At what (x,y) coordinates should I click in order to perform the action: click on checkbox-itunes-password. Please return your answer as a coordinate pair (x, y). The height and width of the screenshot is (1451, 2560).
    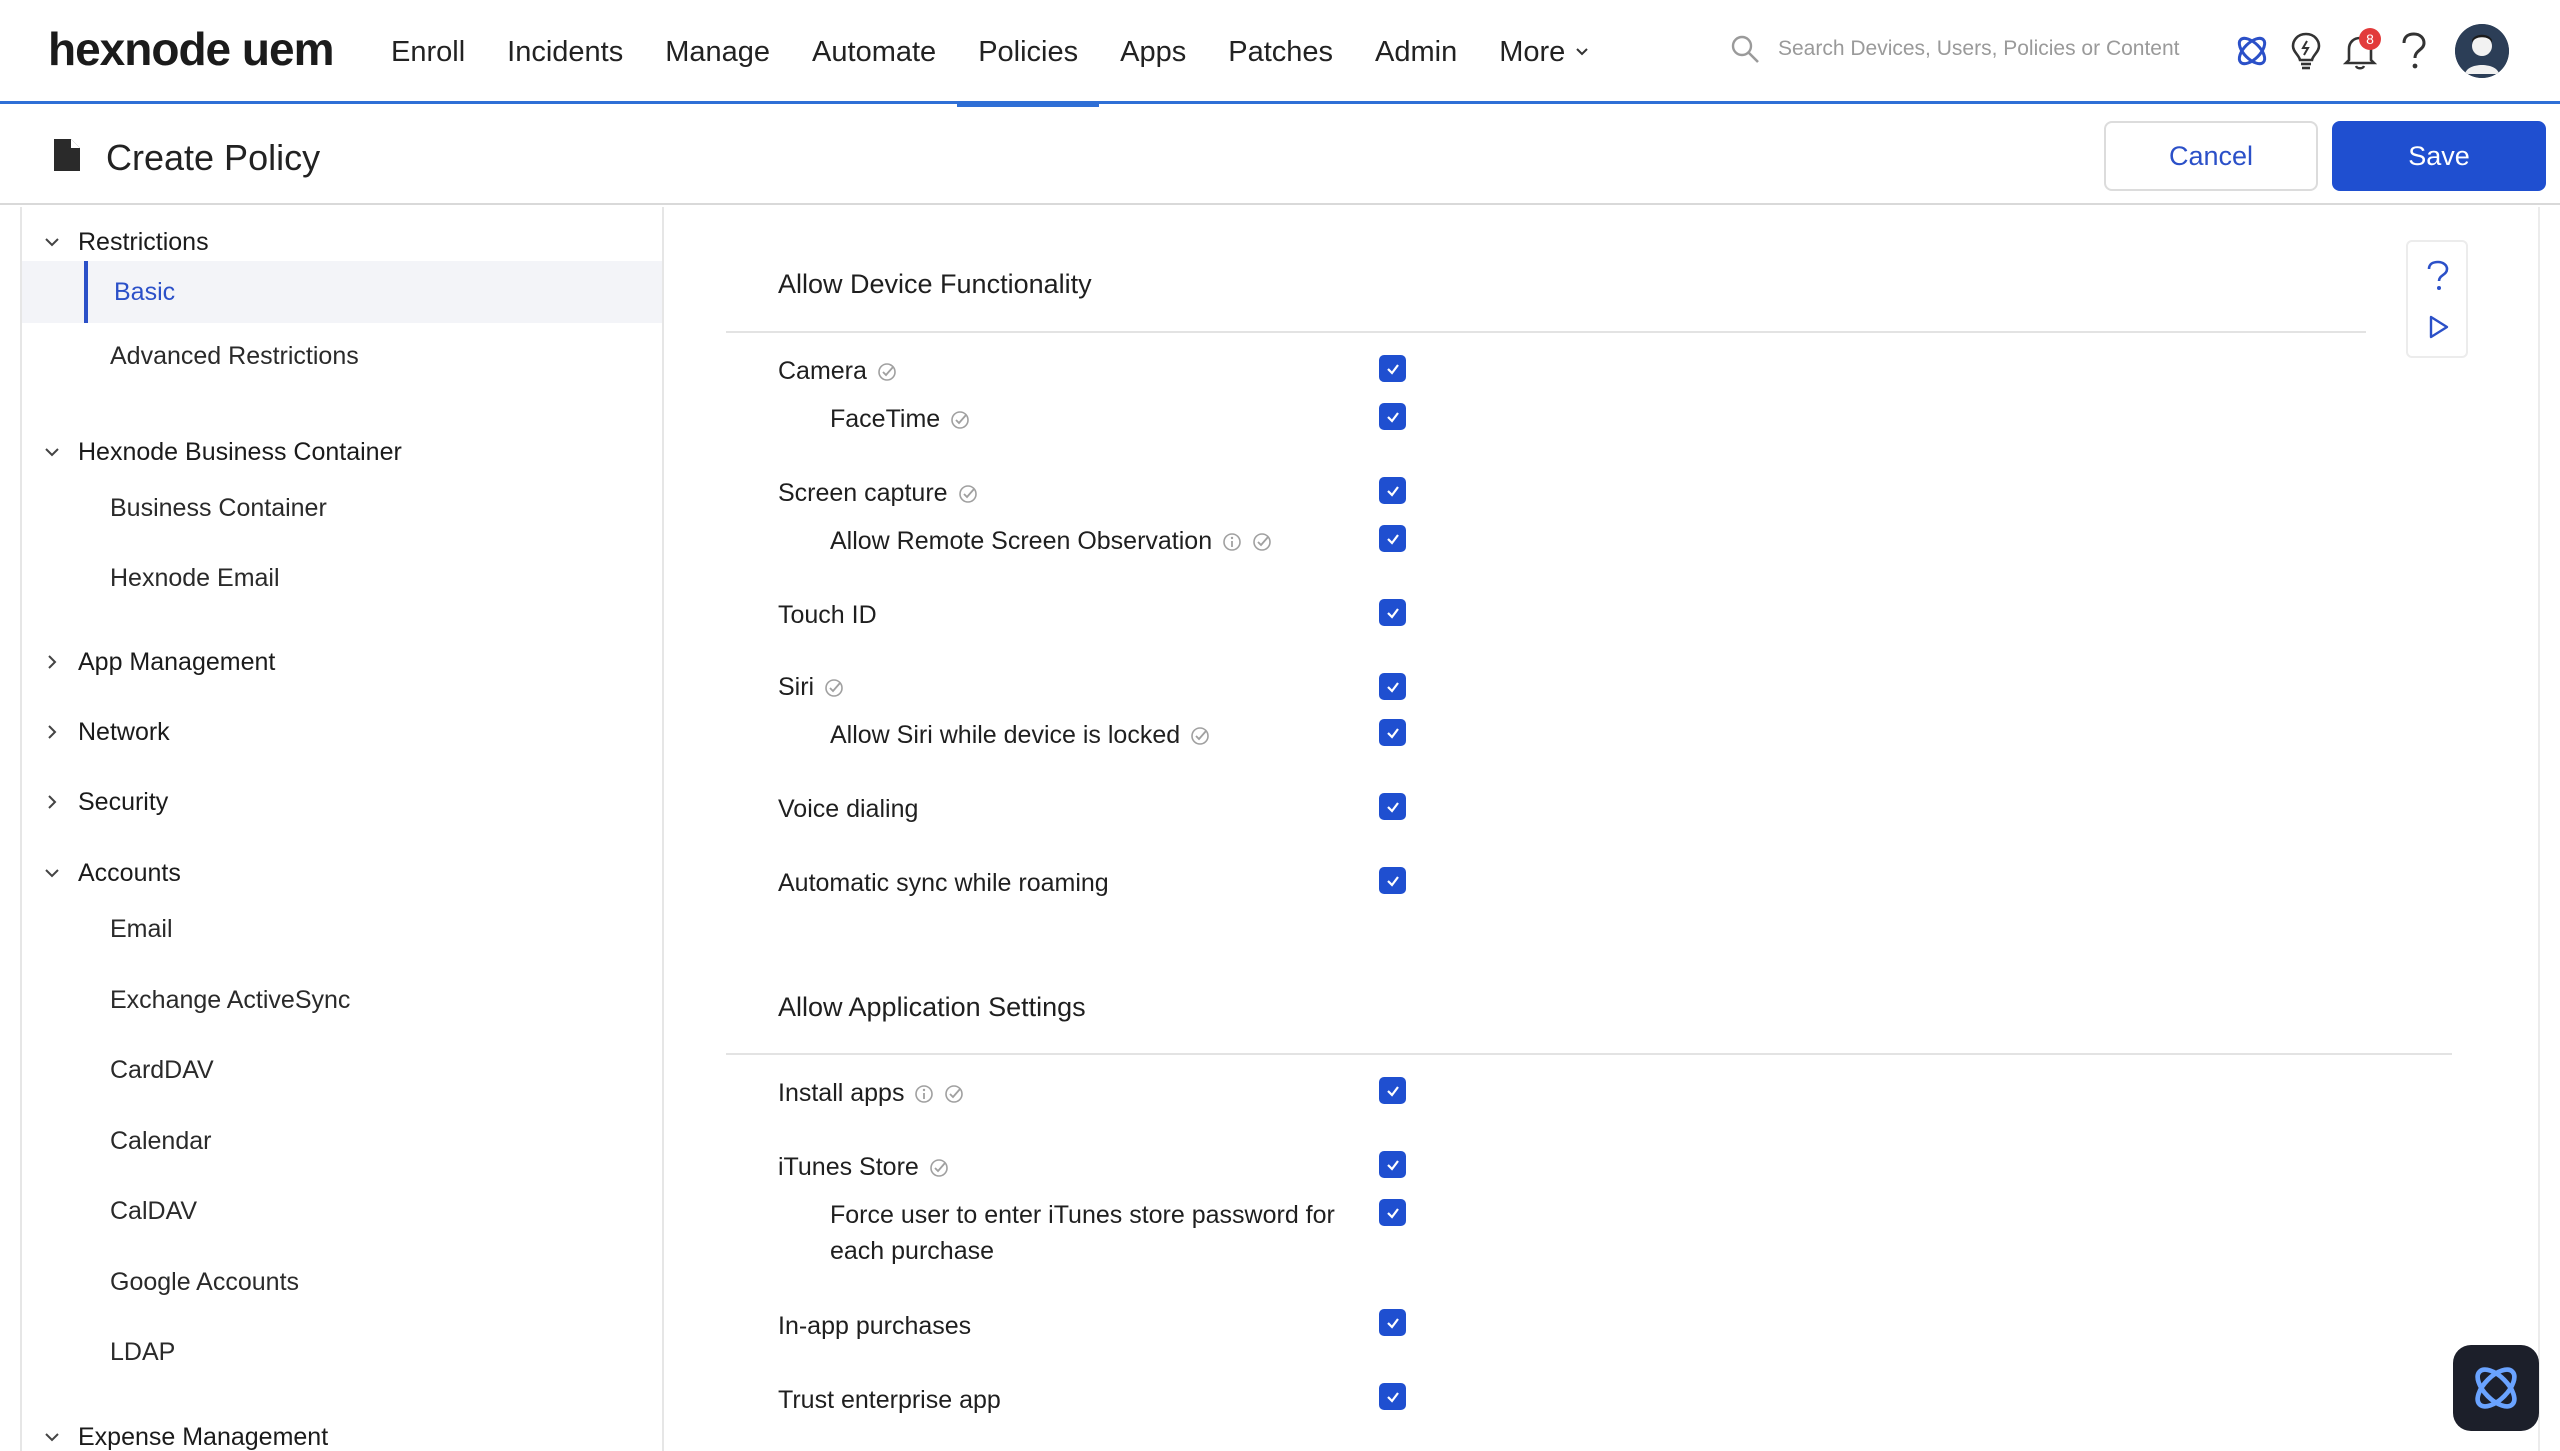
    Looking at the image, I should click on (1392, 1212).